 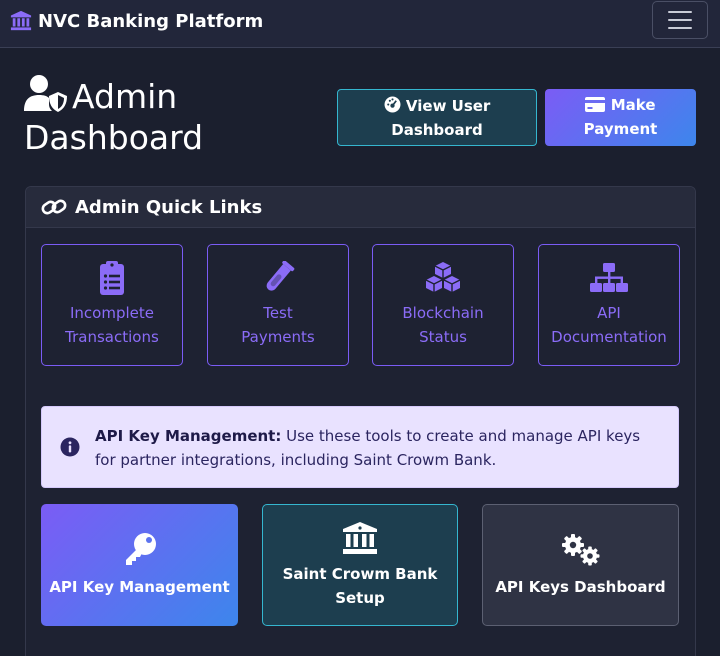 I want to click on sitemap-icon, so click(x=609, y=277).